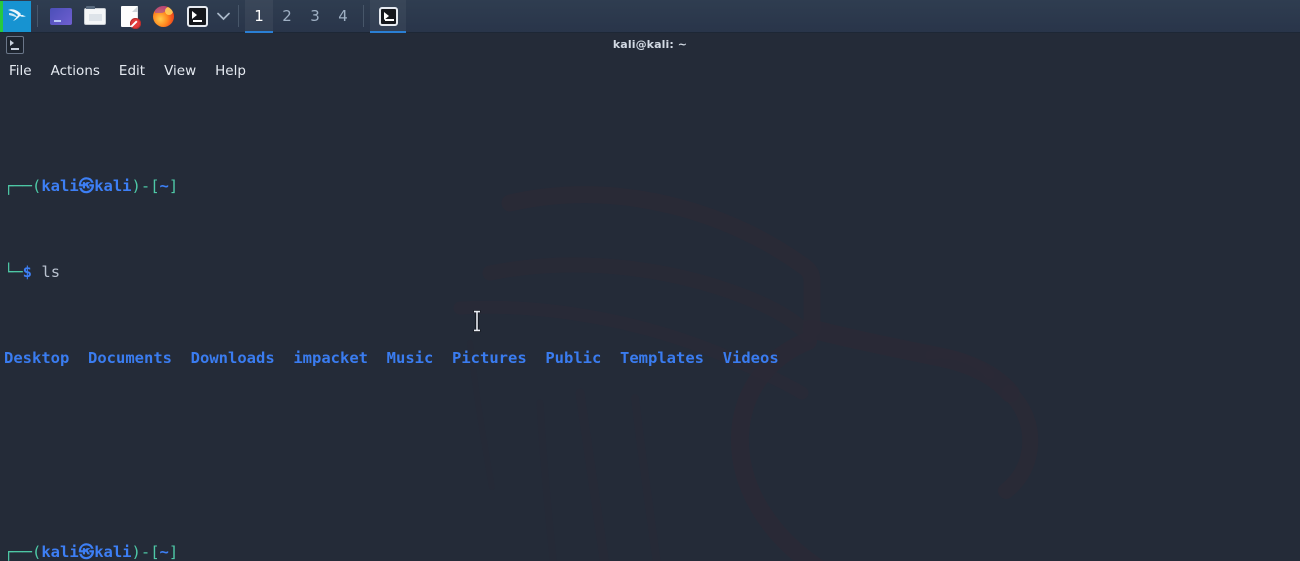 The height and width of the screenshot is (561, 1300). What do you see at coordinates (259, 16) in the screenshot?
I see `workspace-button-1: 1` at bounding box center [259, 16].